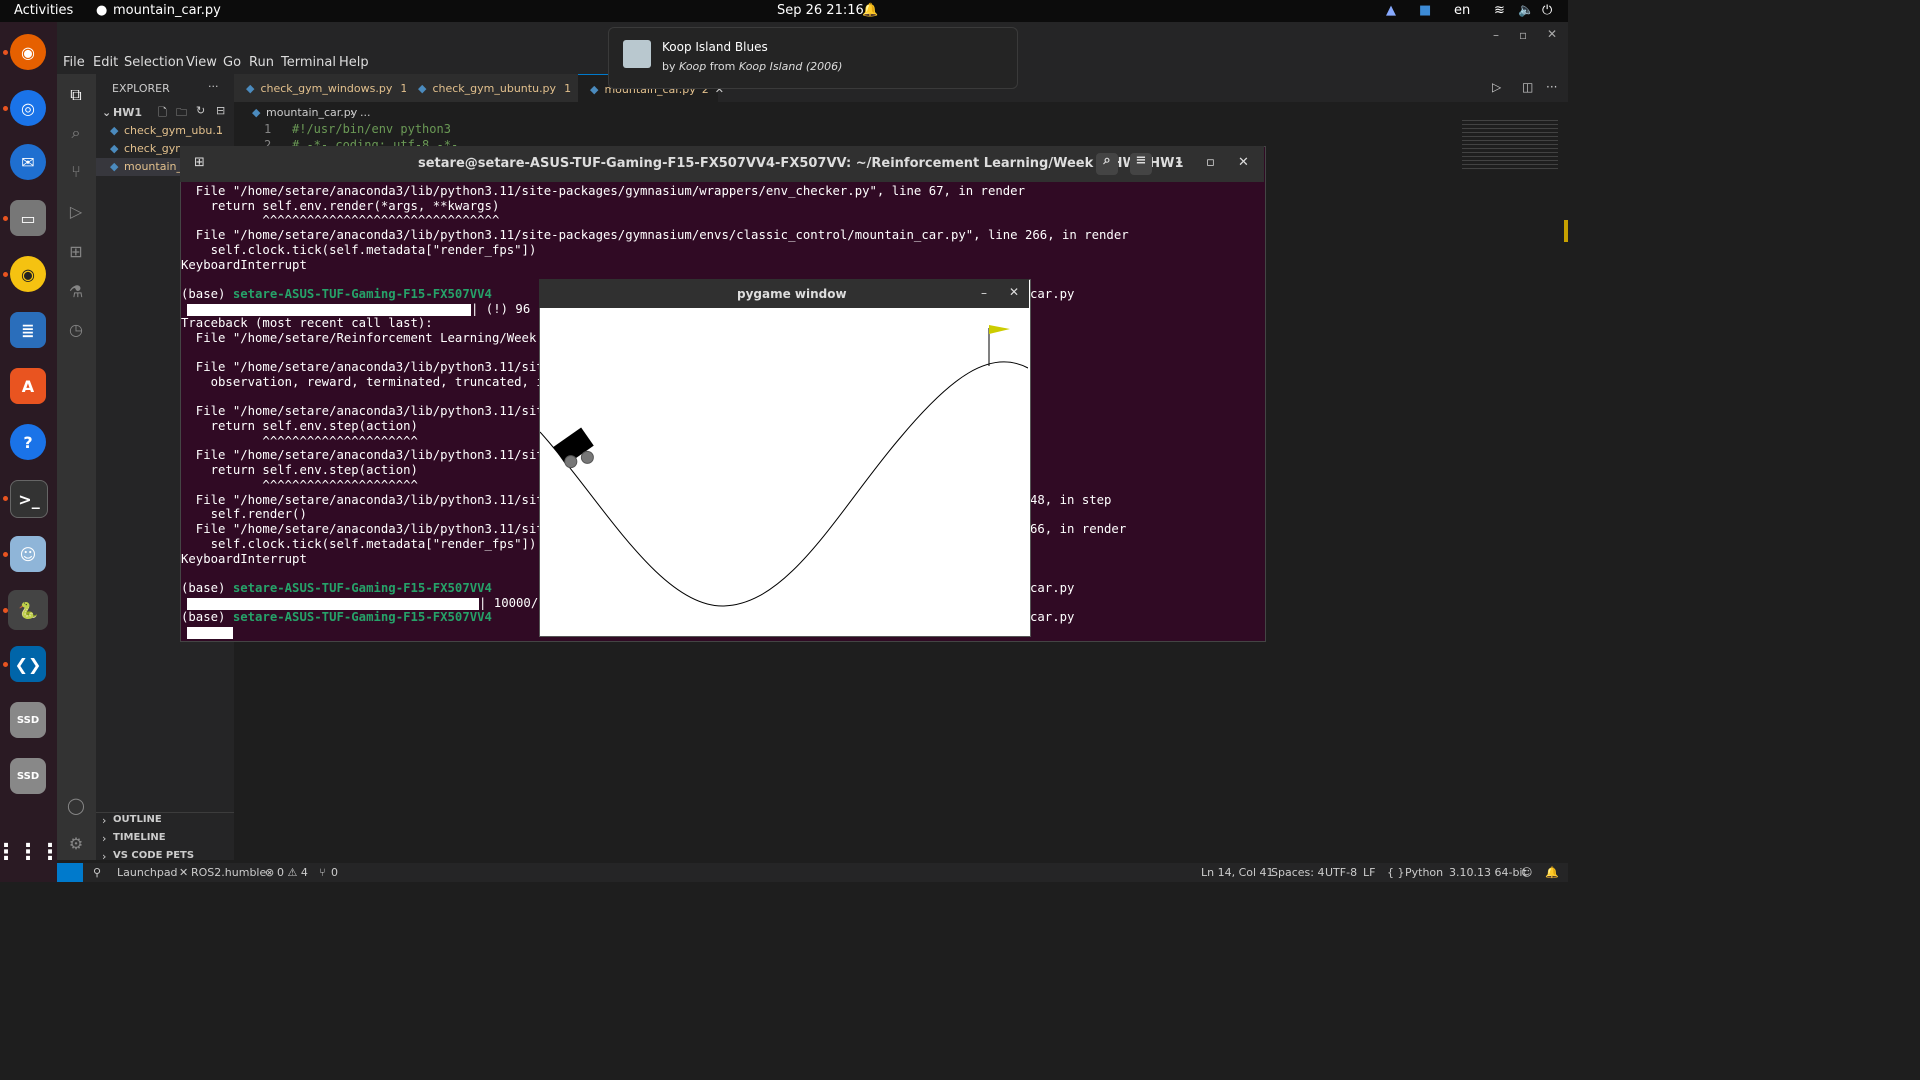 This screenshot has width=1920, height=1080. What do you see at coordinates (153, 855) in the screenshot?
I see `vscode-pets-section: VS CODE PETS` at bounding box center [153, 855].